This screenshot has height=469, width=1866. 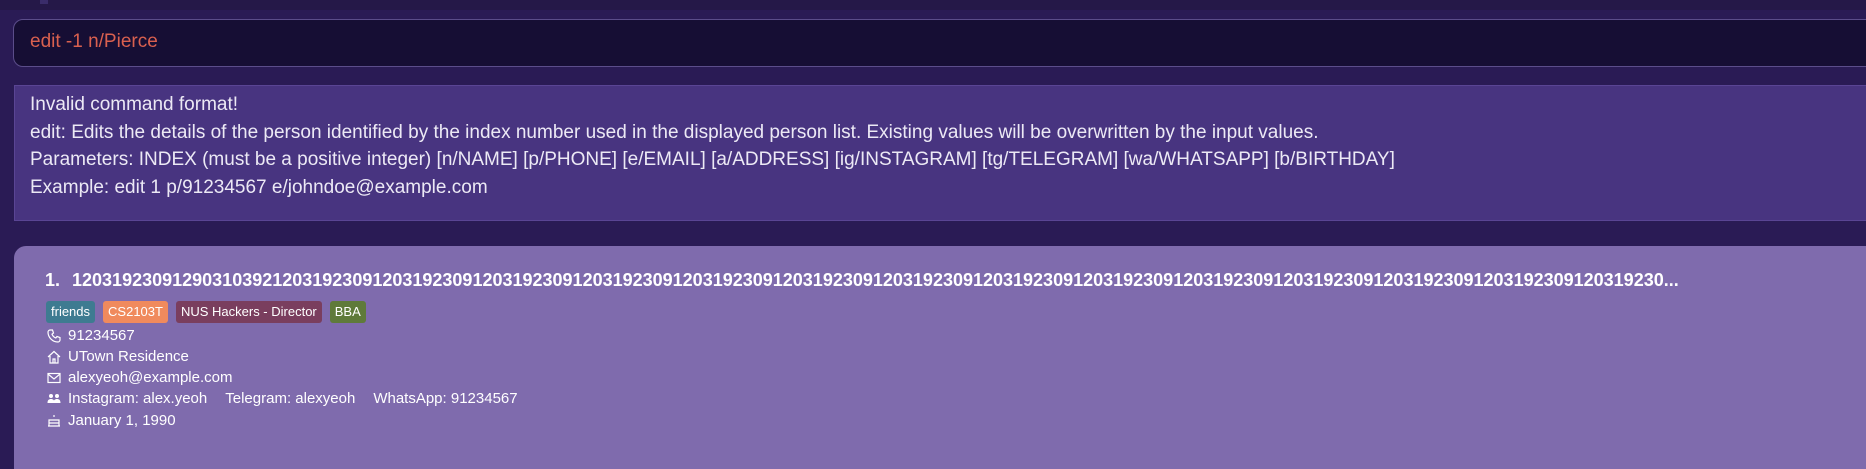 What do you see at coordinates (150, 377) in the screenshot?
I see `email-text: alexyeoh@example.com` at bounding box center [150, 377].